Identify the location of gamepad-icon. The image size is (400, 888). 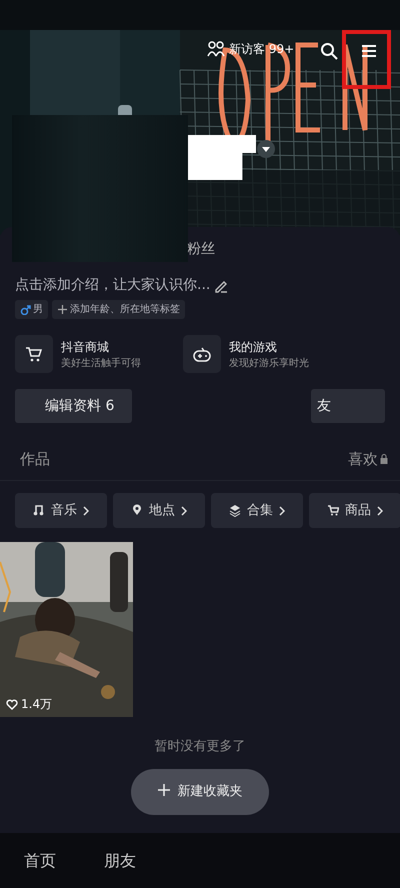
(202, 354).